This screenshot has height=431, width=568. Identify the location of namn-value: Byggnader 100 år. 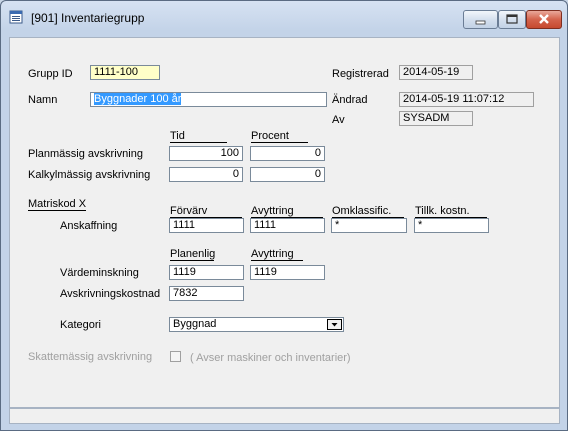
(138, 99).